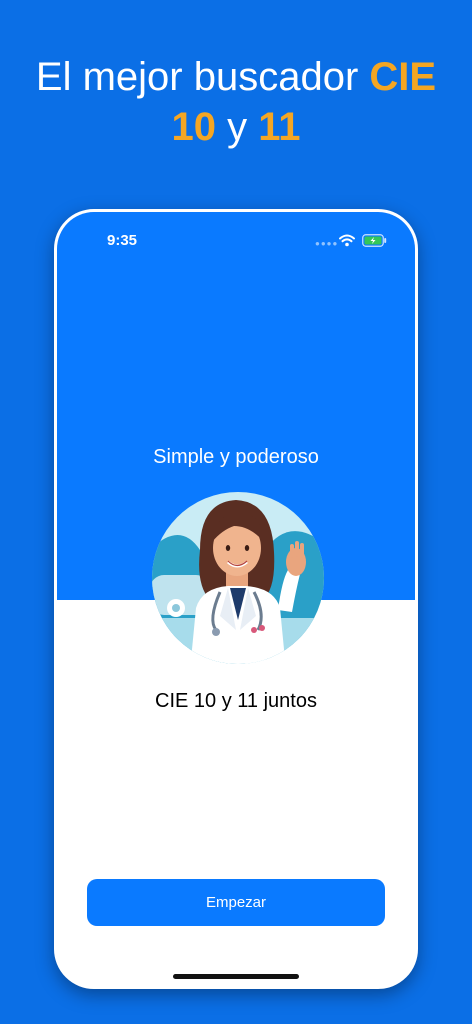 The image size is (472, 1024). Describe the element at coordinates (236, 701) in the screenshot. I see `onboarding-caption: CIE 10 y 11 juntos` at that location.